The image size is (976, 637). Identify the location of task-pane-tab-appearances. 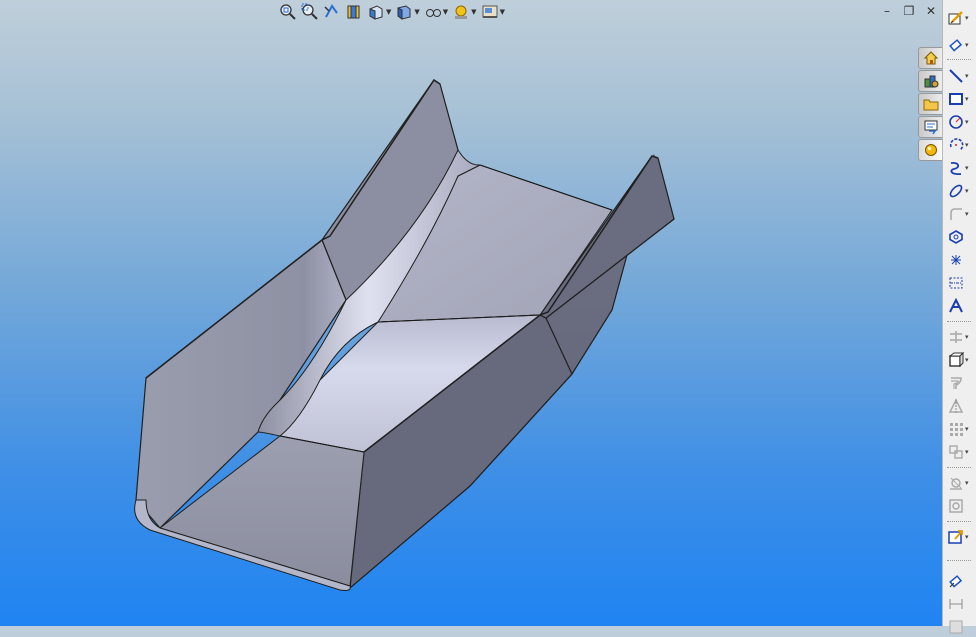
(930, 150).